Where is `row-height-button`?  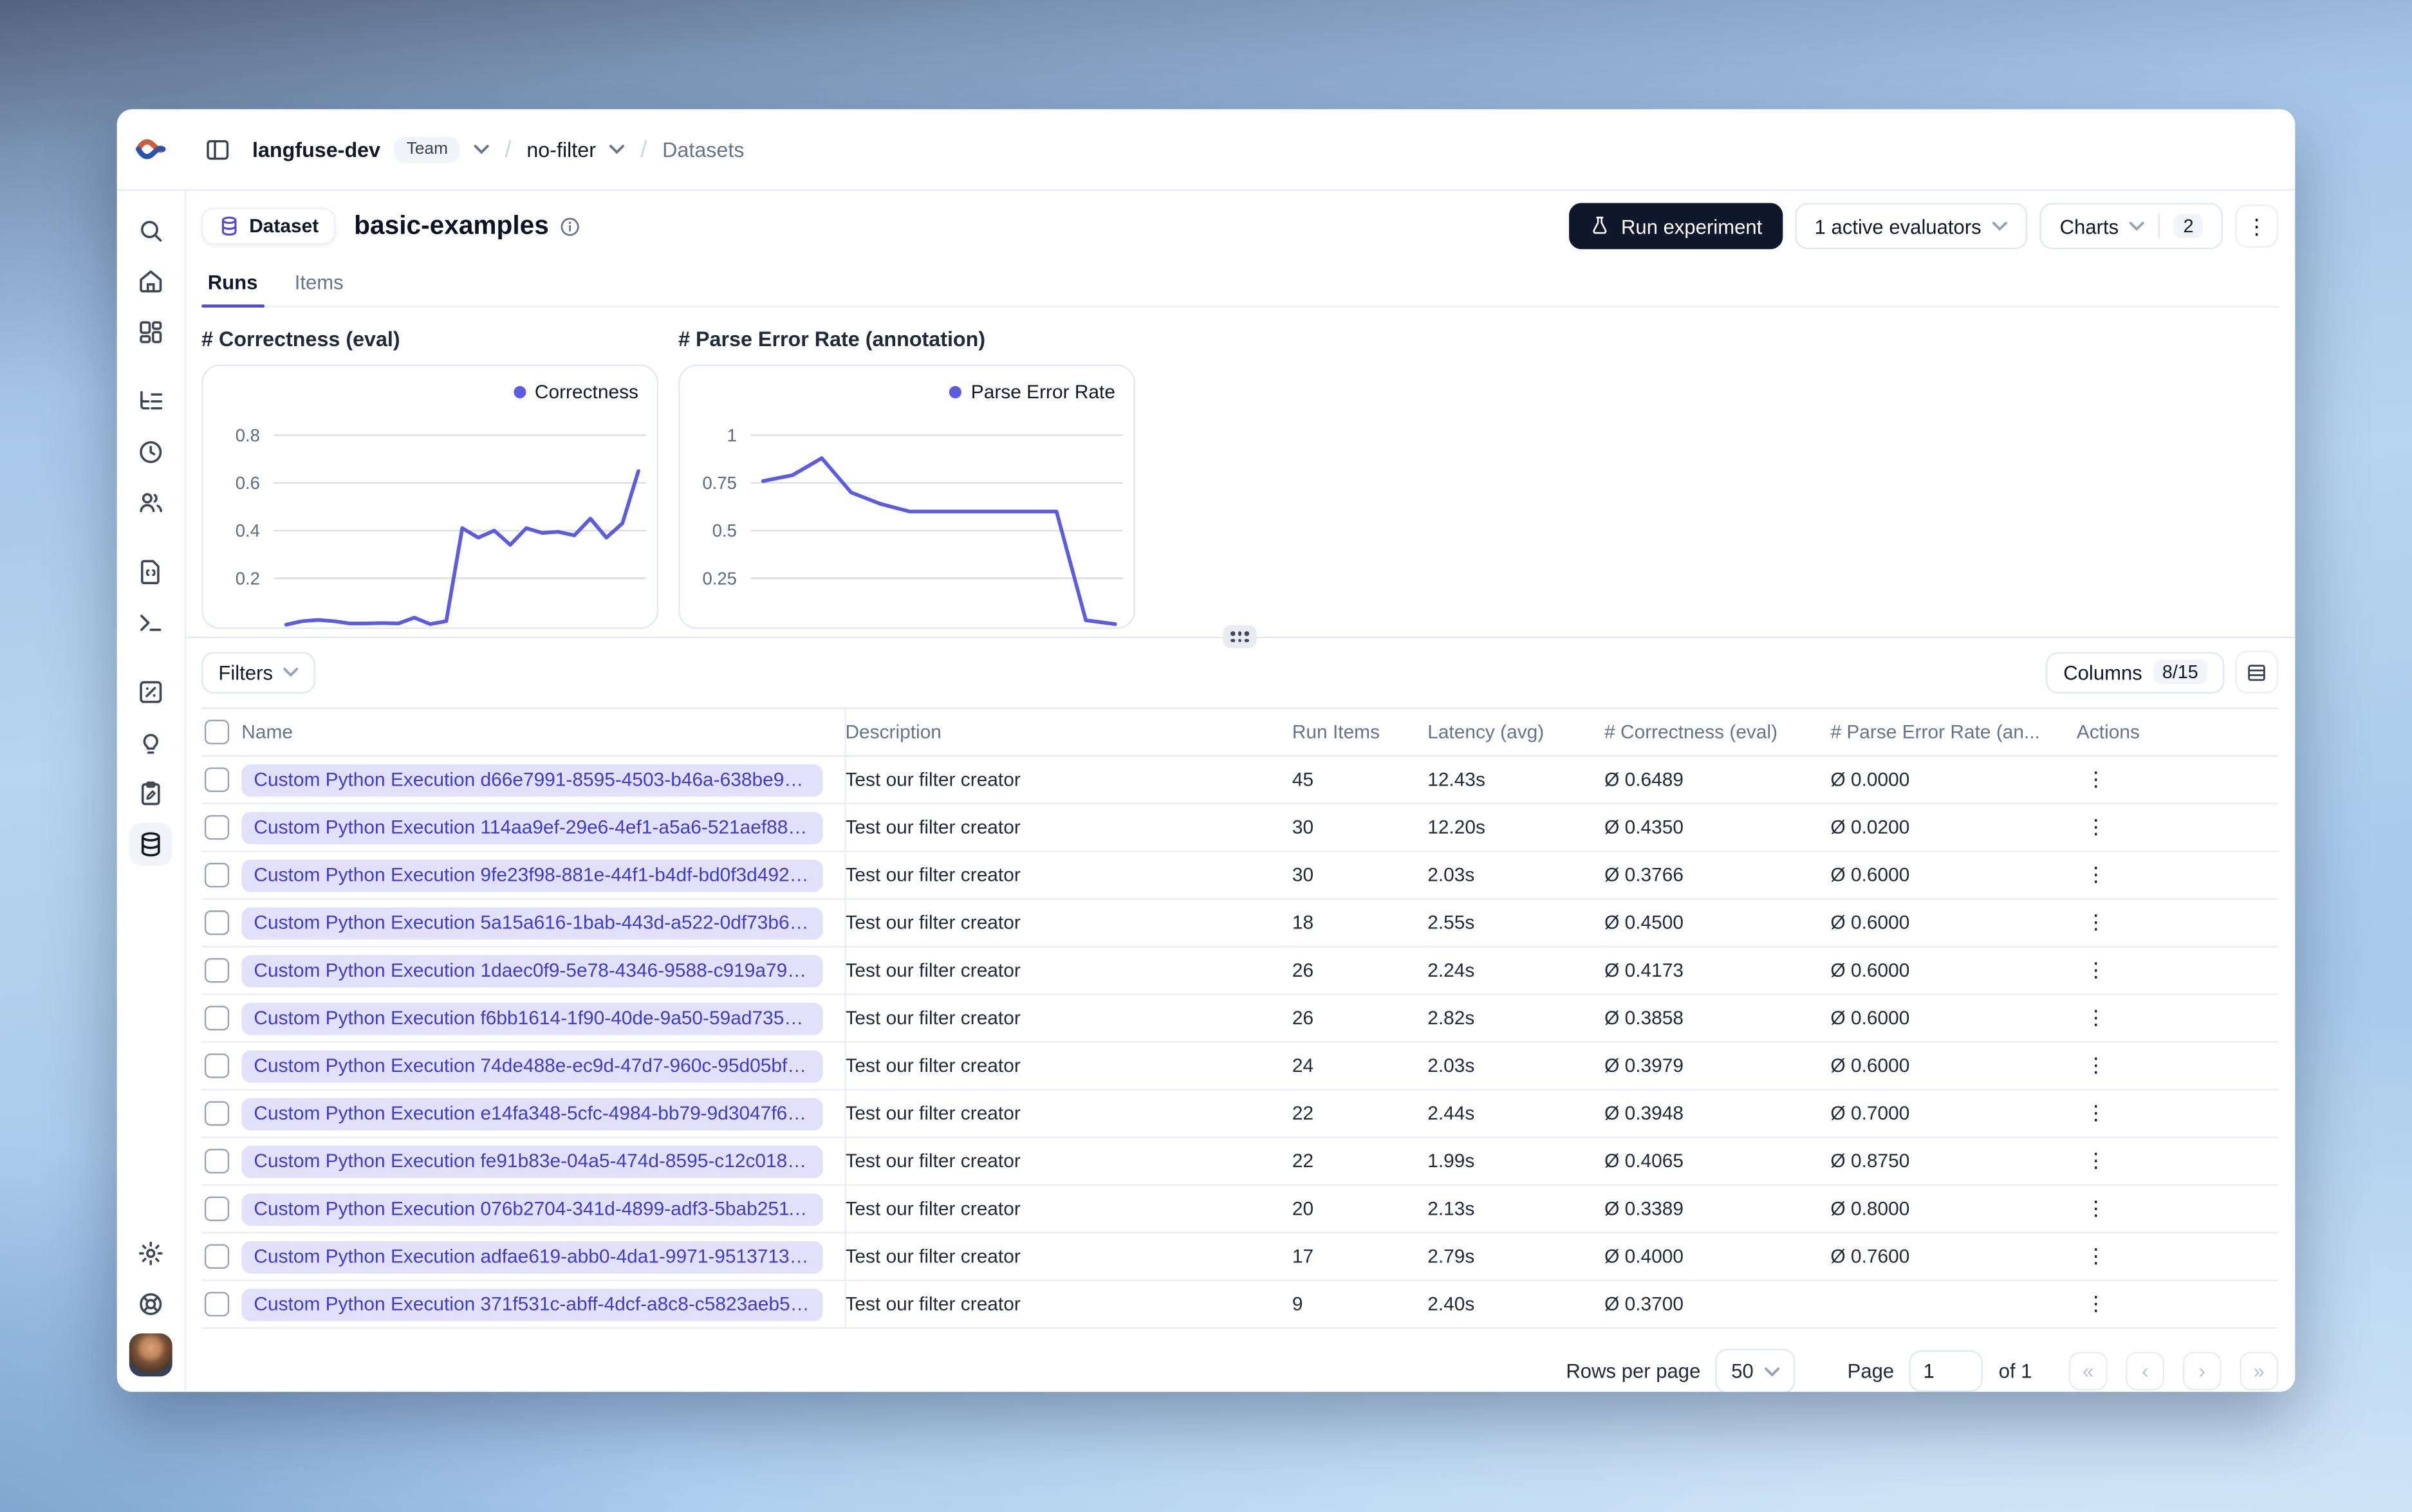 row-height-button is located at coordinates (2257, 672).